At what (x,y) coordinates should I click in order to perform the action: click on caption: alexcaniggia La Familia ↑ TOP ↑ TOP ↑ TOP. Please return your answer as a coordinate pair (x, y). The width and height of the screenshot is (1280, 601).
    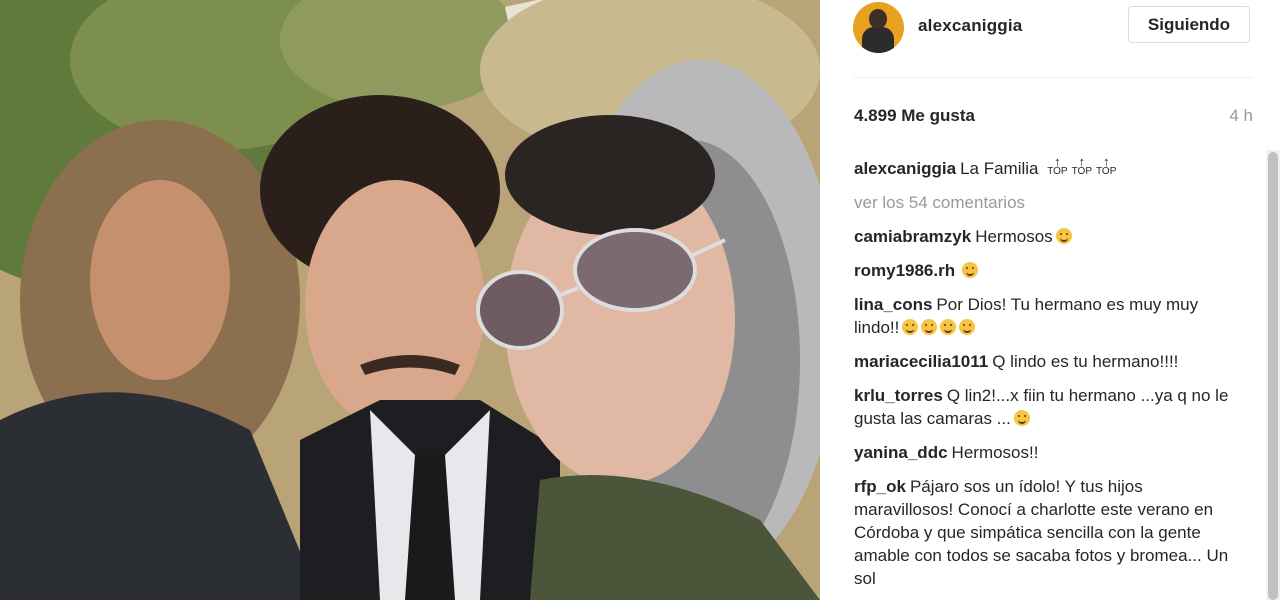
    Looking at the image, I should click on (1042, 167).